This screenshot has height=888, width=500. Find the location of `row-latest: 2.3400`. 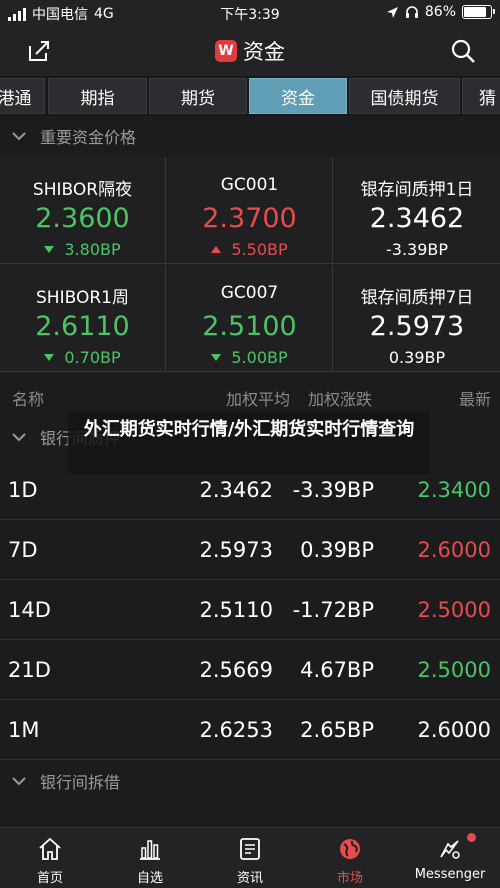

row-latest: 2.3400 is located at coordinates (454, 490).